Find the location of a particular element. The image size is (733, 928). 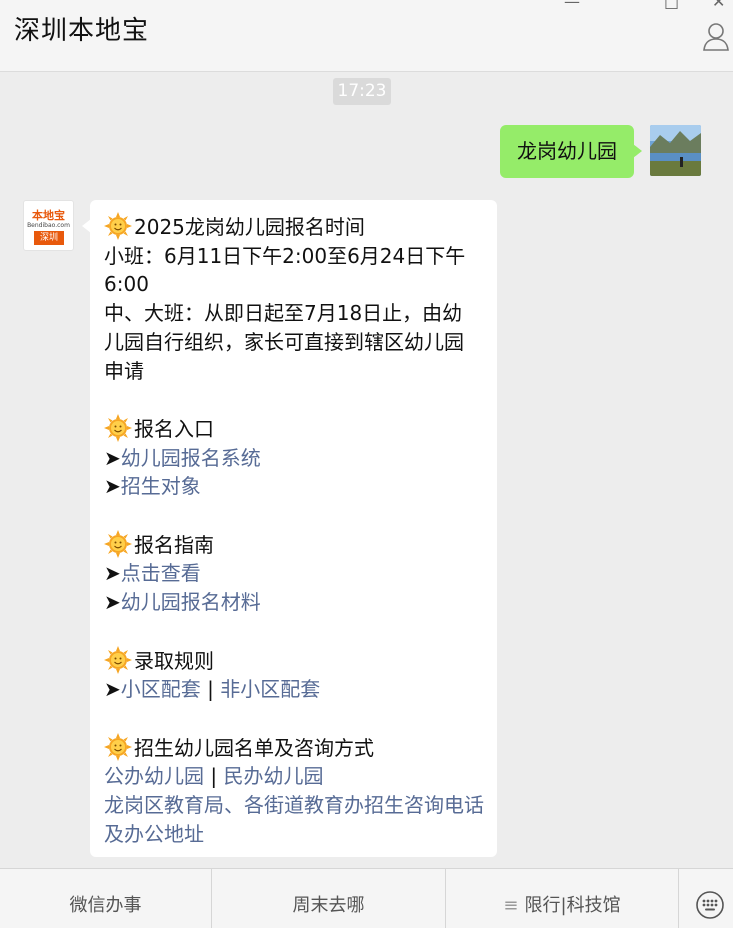

section-heading: 报名指南 is located at coordinates (296, 544).